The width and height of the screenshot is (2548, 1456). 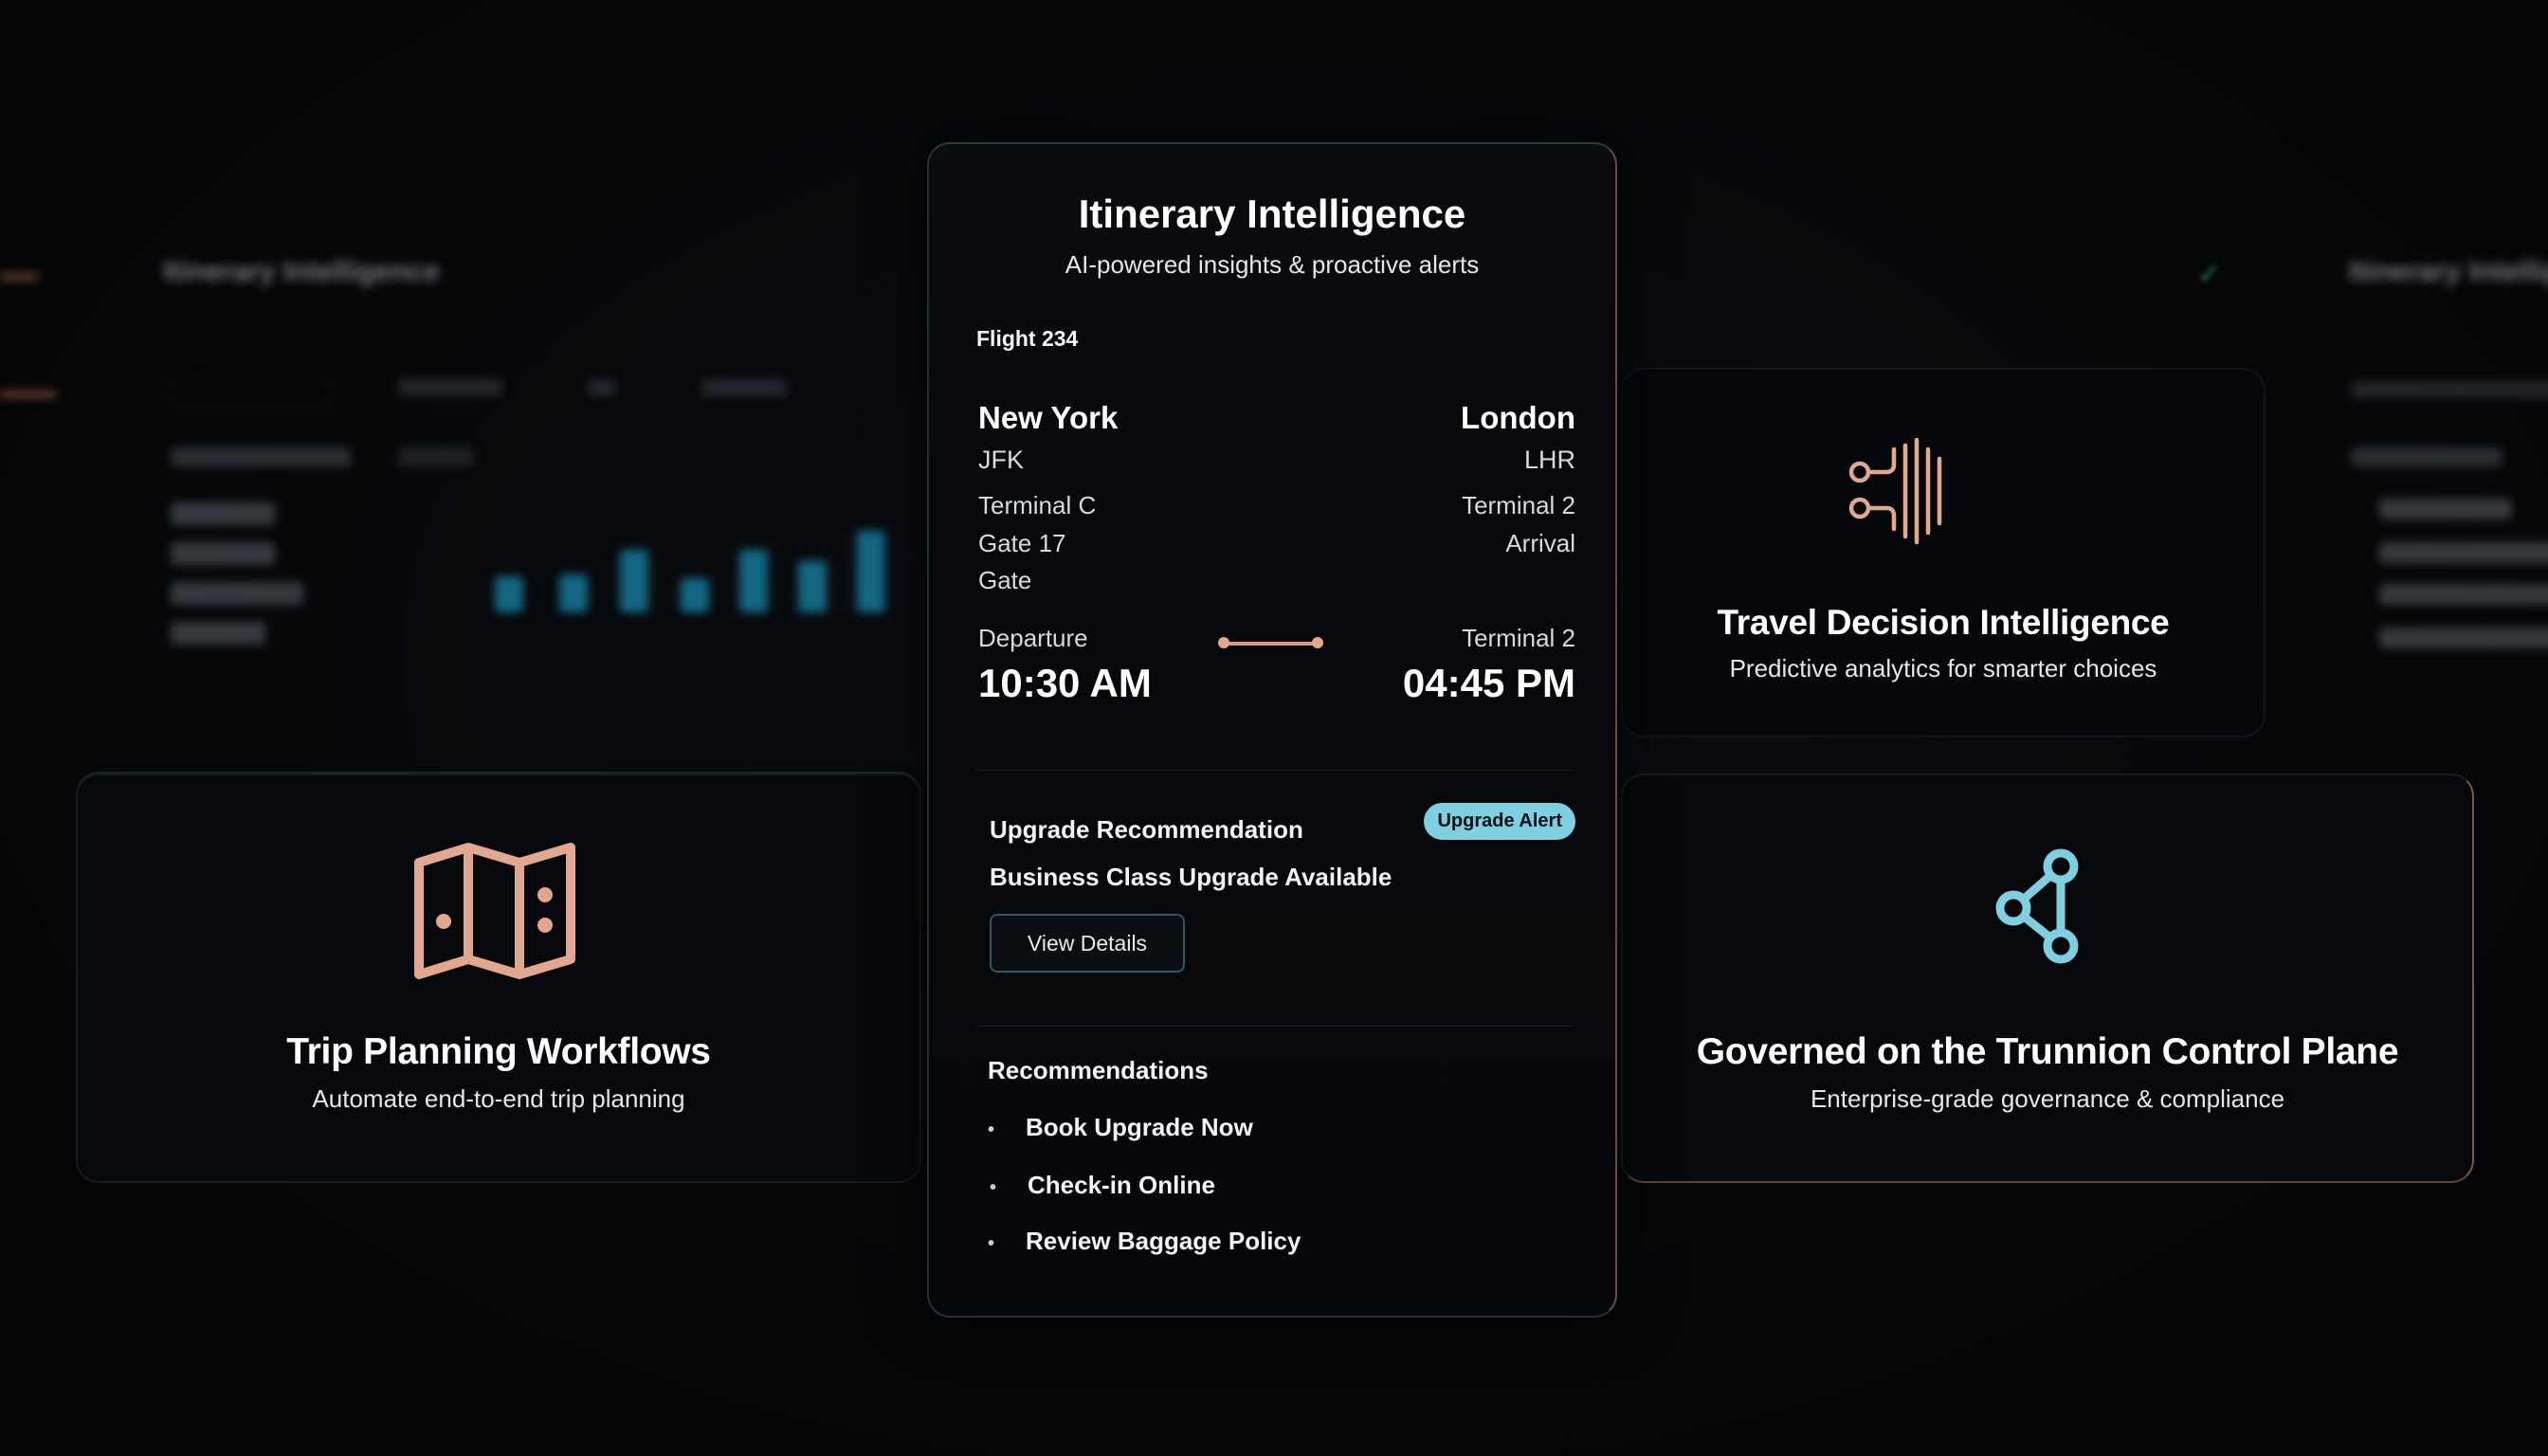 I want to click on destination-terminal: Terminal 2, so click(x=1518, y=505).